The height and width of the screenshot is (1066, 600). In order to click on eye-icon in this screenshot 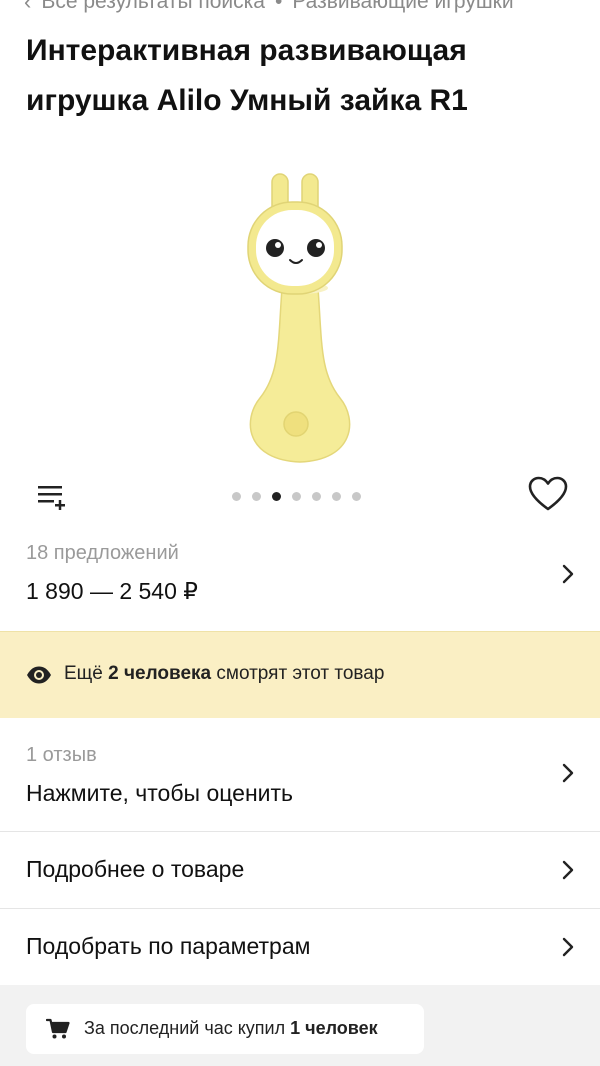, I will do `click(39, 675)`.